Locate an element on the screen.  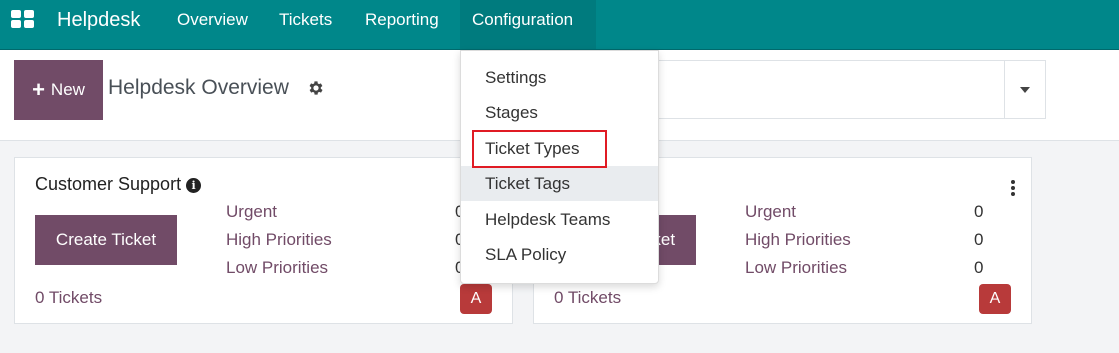
dropdown-item-settings: Settings is located at coordinates (559, 77).